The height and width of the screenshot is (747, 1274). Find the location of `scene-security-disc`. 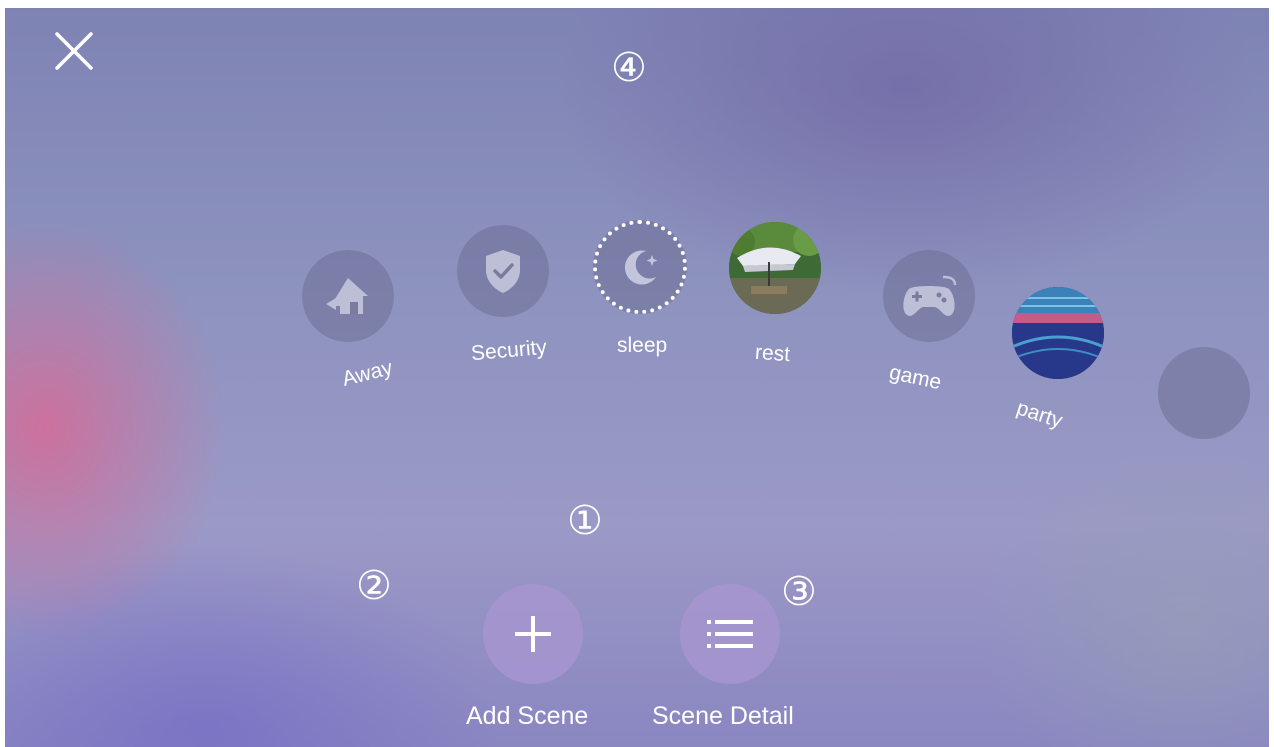

scene-security-disc is located at coordinates (503, 271).